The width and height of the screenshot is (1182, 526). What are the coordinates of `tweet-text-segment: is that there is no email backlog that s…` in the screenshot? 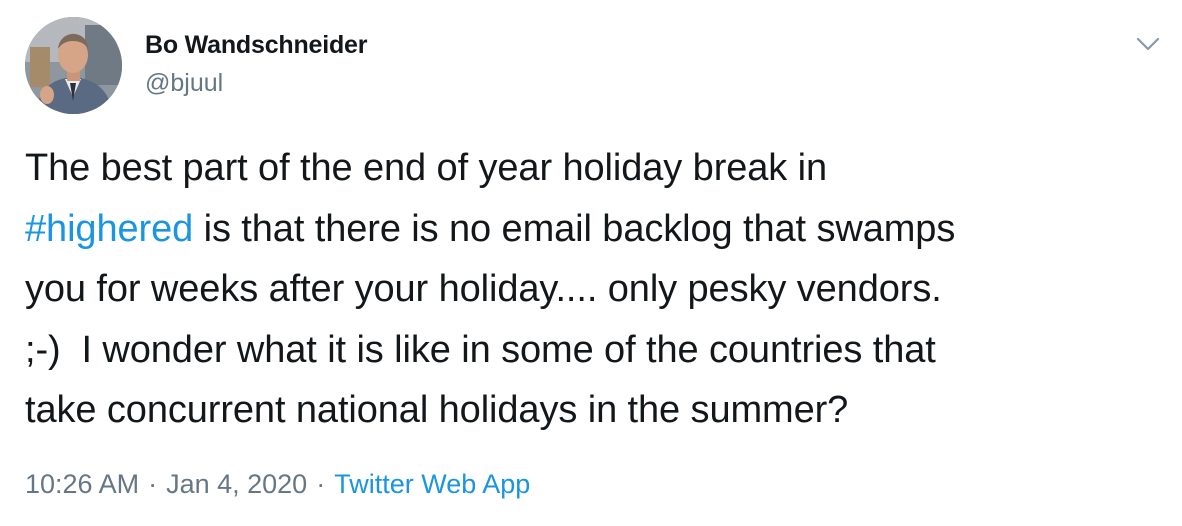 It's located at (574, 228).